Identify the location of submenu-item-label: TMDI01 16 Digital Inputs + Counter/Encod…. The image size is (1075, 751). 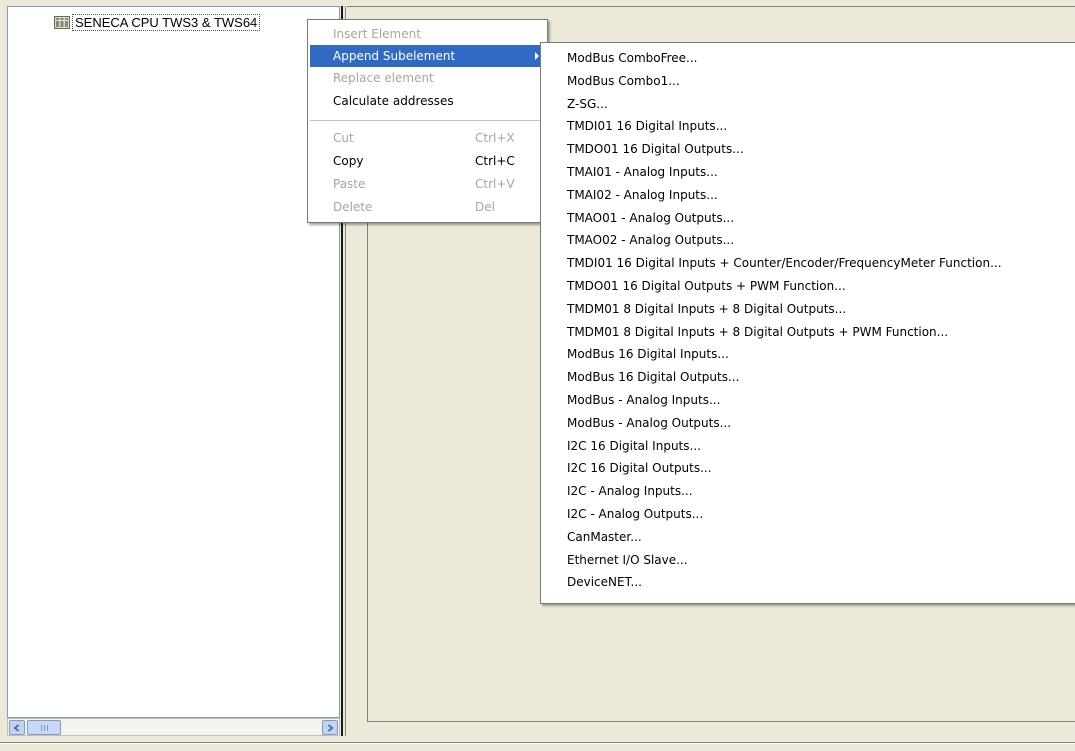
(784, 263).